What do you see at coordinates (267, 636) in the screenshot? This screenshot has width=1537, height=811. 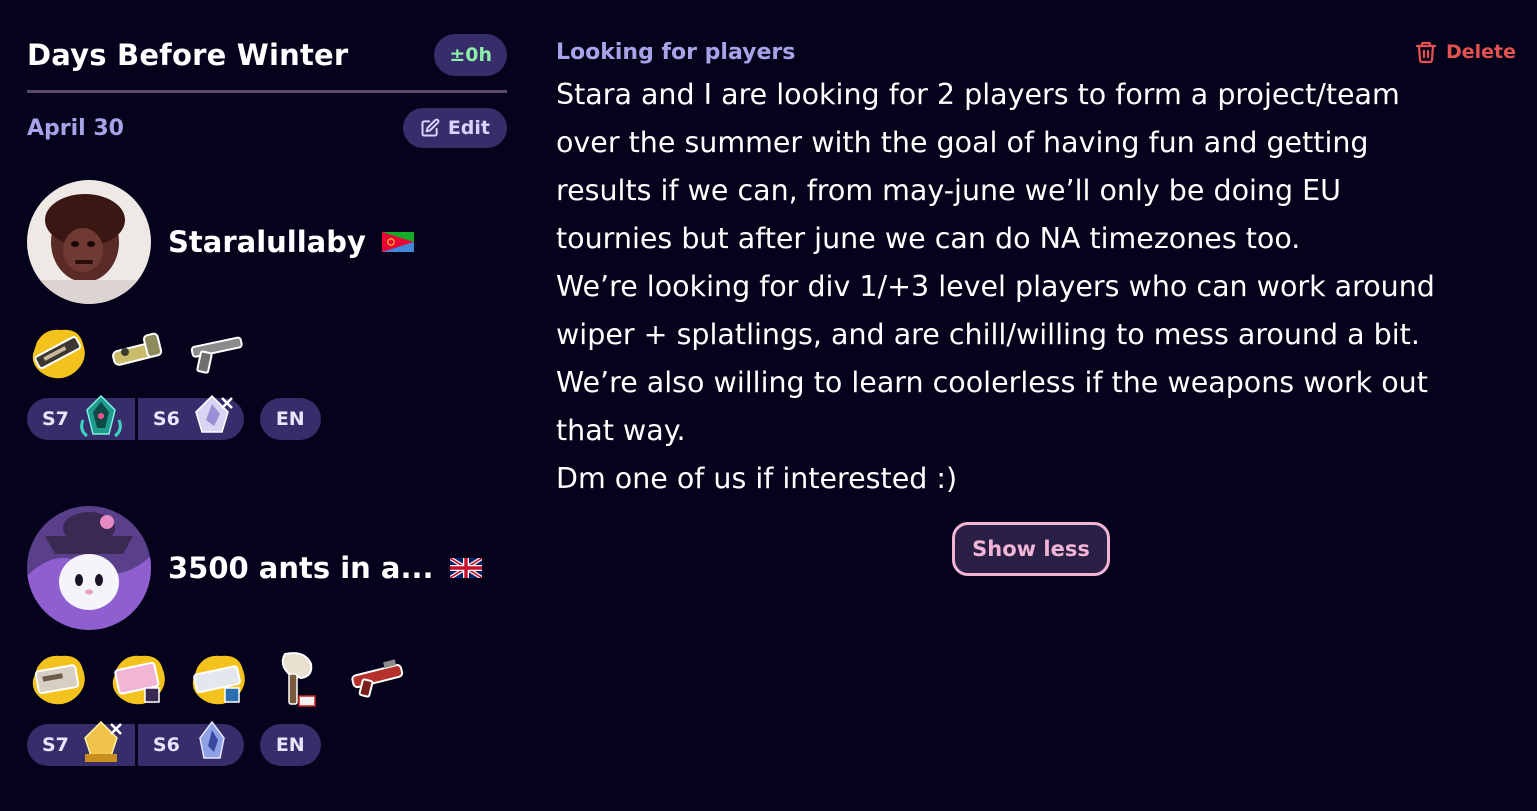 I see `member-card: 3500 ants in a... S7 S6 EN` at bounding box center [267, 636].